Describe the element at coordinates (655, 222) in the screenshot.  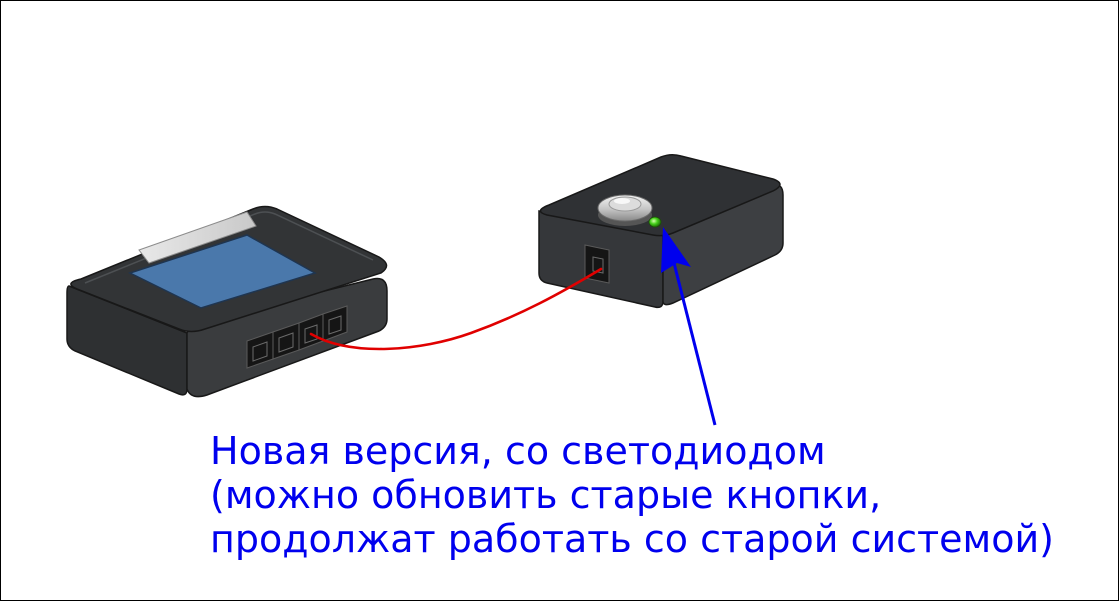
I see `led-indicator` at that location.